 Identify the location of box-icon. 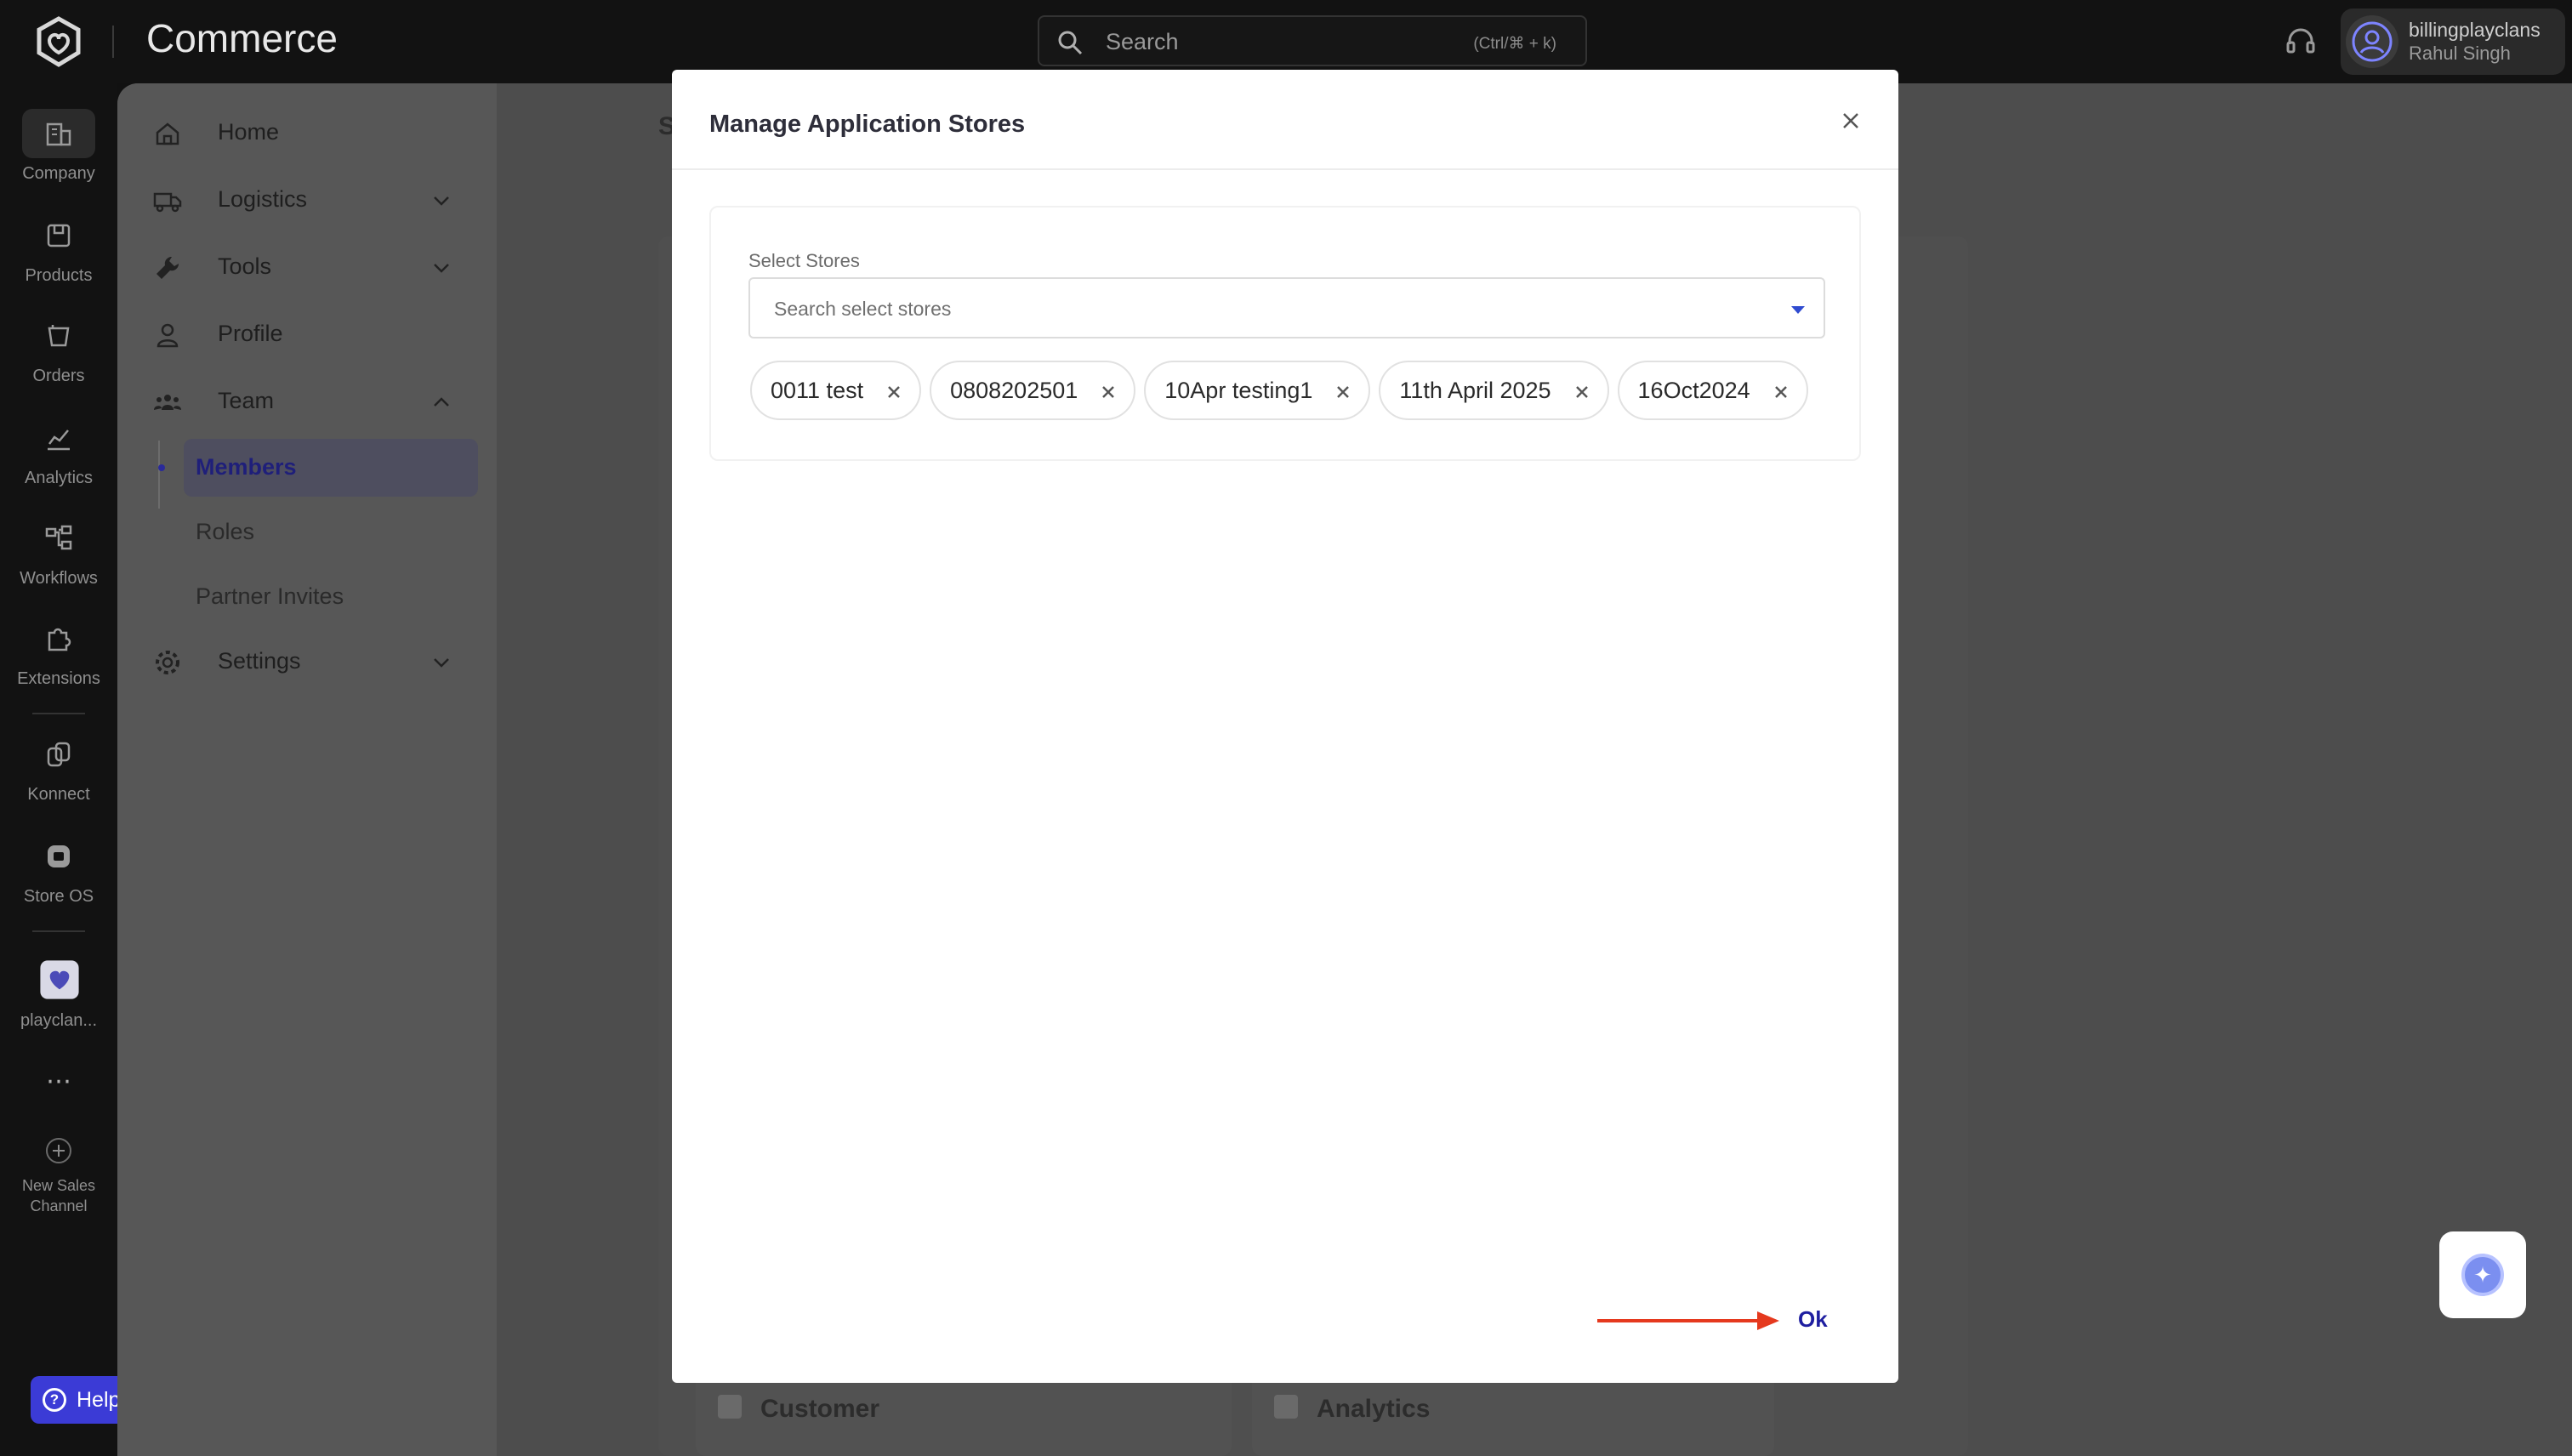
(59, 235).